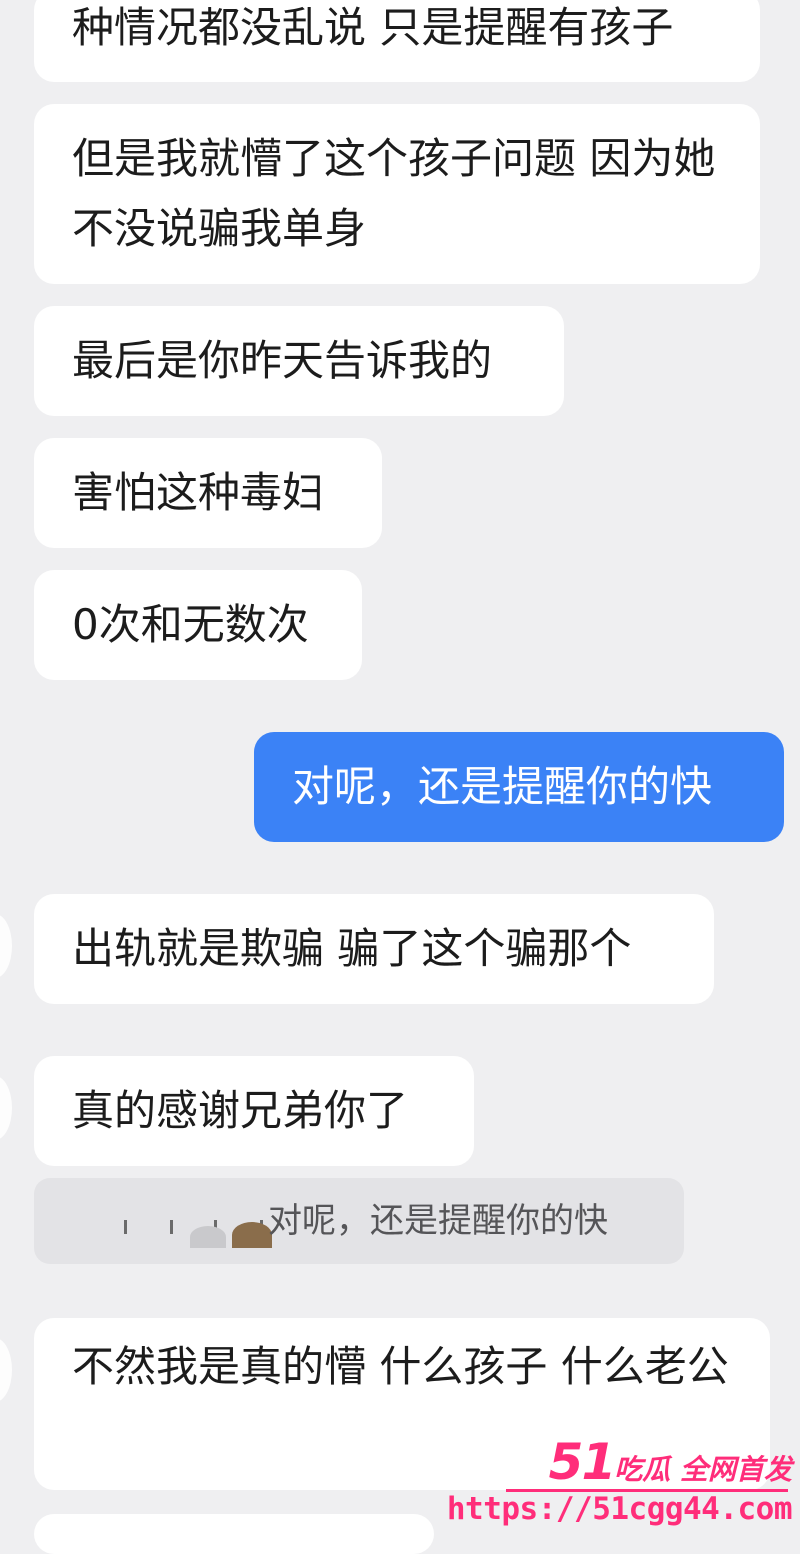  I want to click on message-bubble-received: 种情况都没乱说 只是提醒有孩子, so click(397, 41).